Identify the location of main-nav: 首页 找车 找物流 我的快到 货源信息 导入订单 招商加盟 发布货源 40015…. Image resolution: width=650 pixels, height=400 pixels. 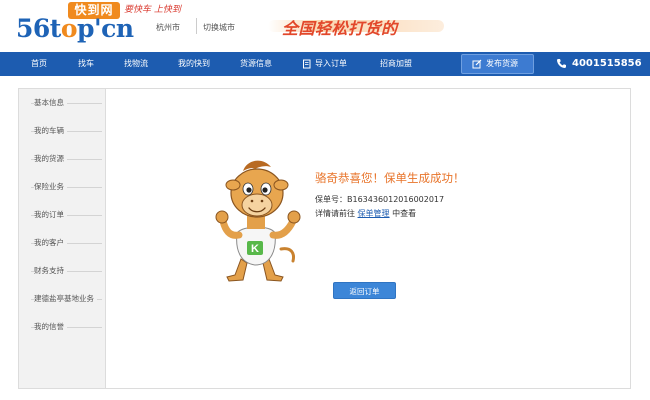
(325, 64).